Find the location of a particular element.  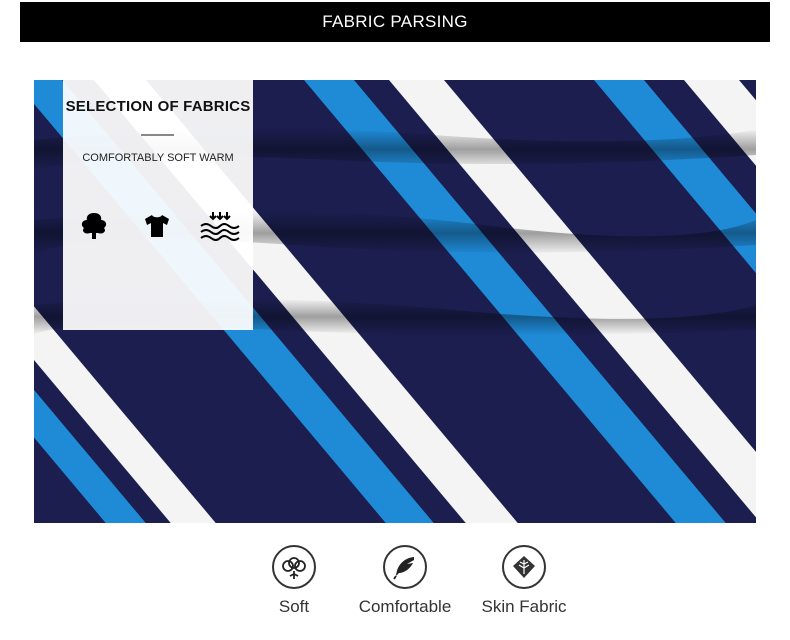

feature-skin-fabric: Skin Fabric is located at coordinates (524, 581).